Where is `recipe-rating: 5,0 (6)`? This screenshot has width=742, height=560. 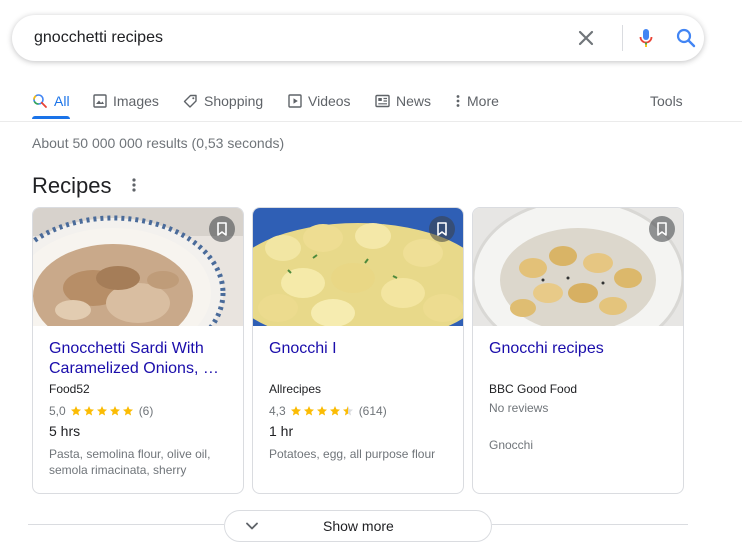
recipe-rating: 5,0 (6) is located at coordinates (101, 411).